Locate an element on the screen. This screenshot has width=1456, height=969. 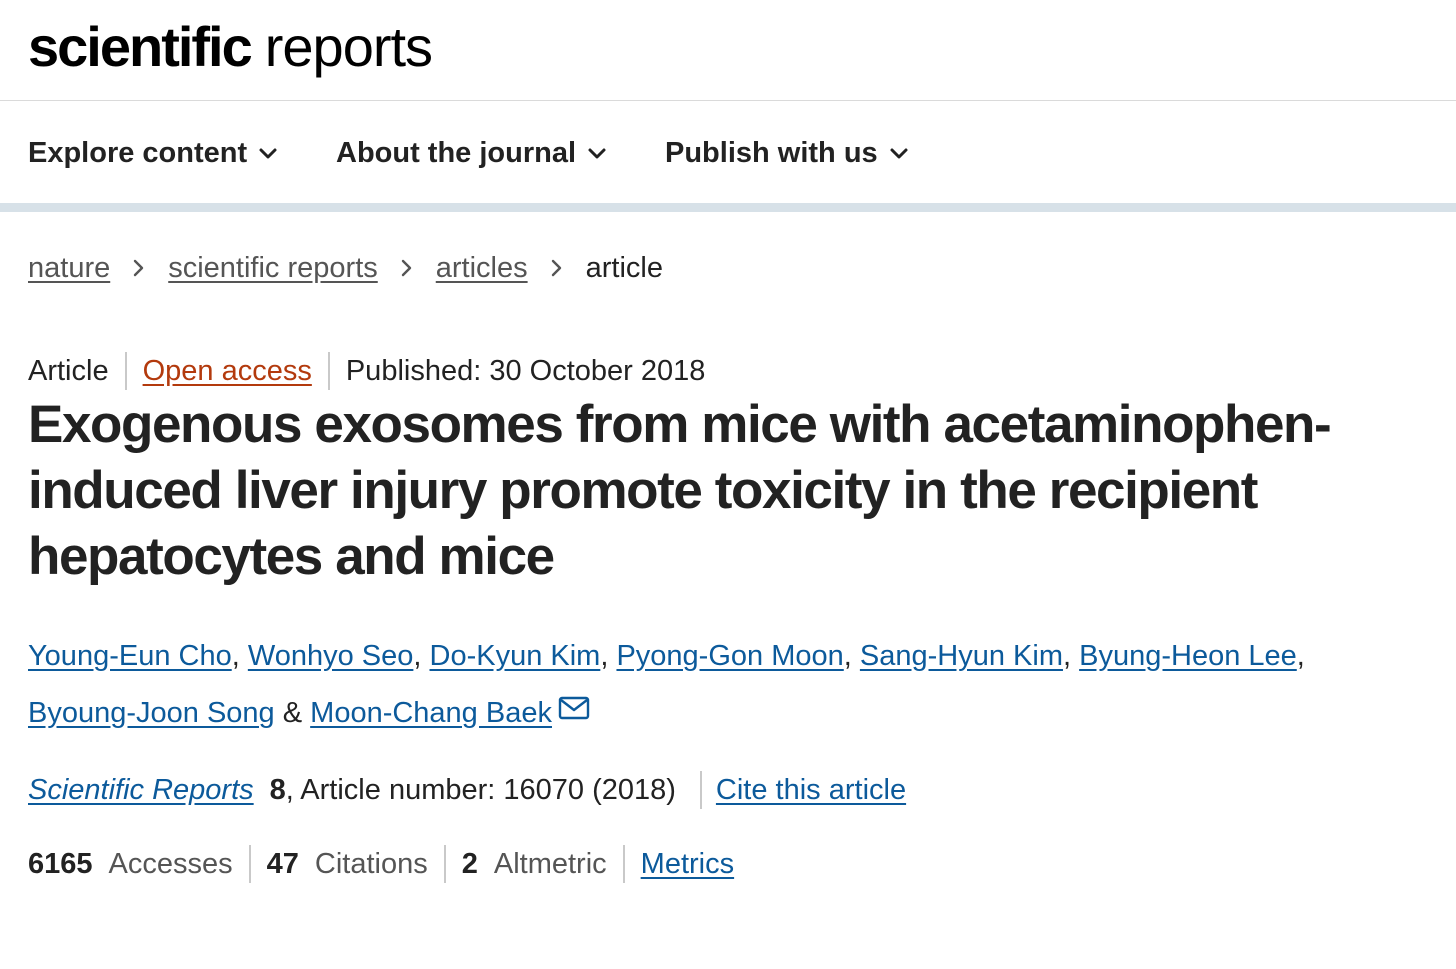
nav-divider is located at coordinates (728, 207).